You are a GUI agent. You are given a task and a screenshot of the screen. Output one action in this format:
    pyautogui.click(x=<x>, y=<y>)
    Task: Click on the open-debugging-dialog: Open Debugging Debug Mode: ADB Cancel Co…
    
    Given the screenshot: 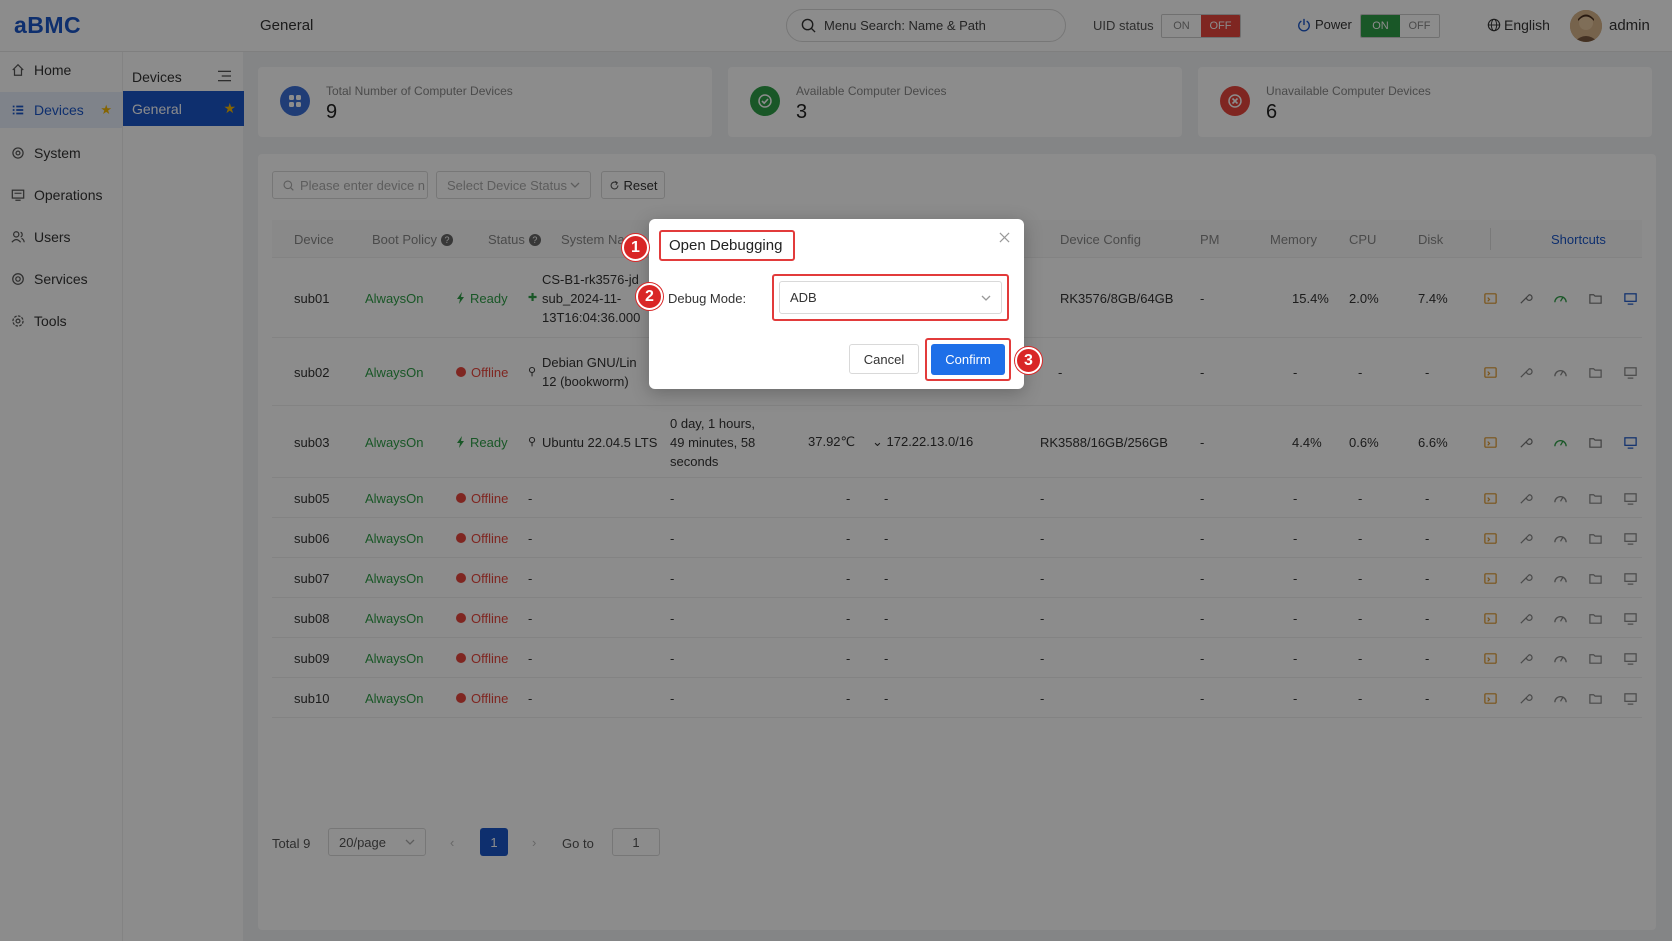 What is the action you would take?
    pyautogui.click(x=836, y=304)
    